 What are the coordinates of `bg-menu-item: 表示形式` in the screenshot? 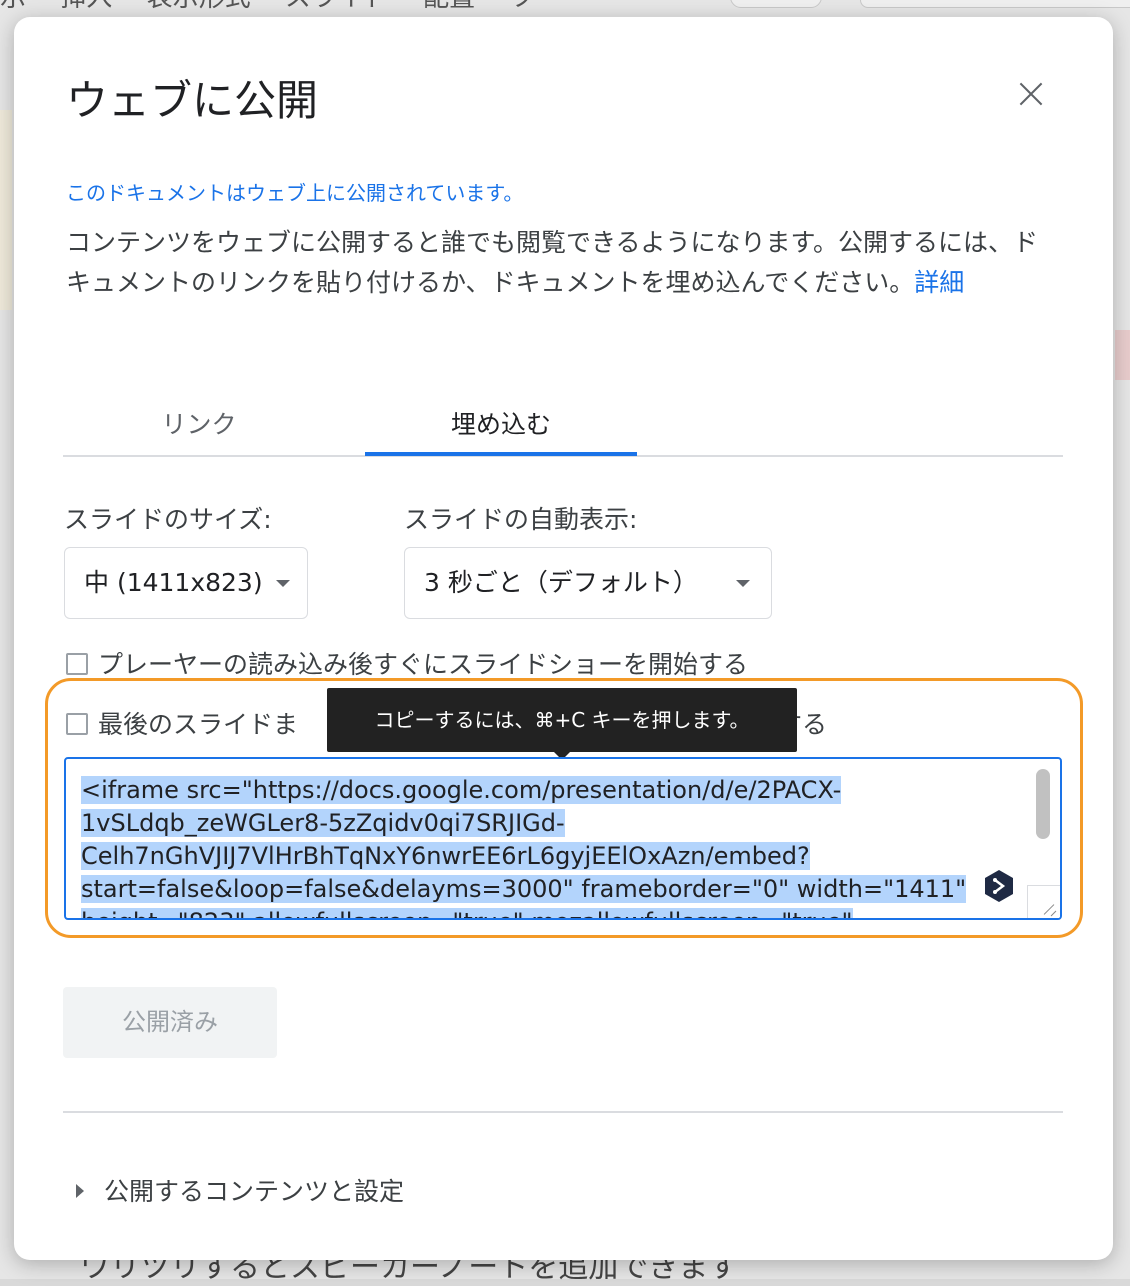 It's located at (199, 6).